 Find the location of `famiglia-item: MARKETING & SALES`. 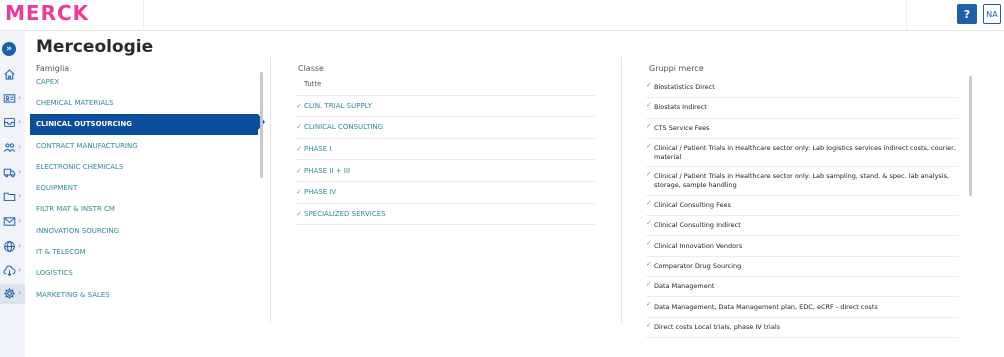

famiglia-item: MARKETING & SALES is located at coordinates (144, 294).